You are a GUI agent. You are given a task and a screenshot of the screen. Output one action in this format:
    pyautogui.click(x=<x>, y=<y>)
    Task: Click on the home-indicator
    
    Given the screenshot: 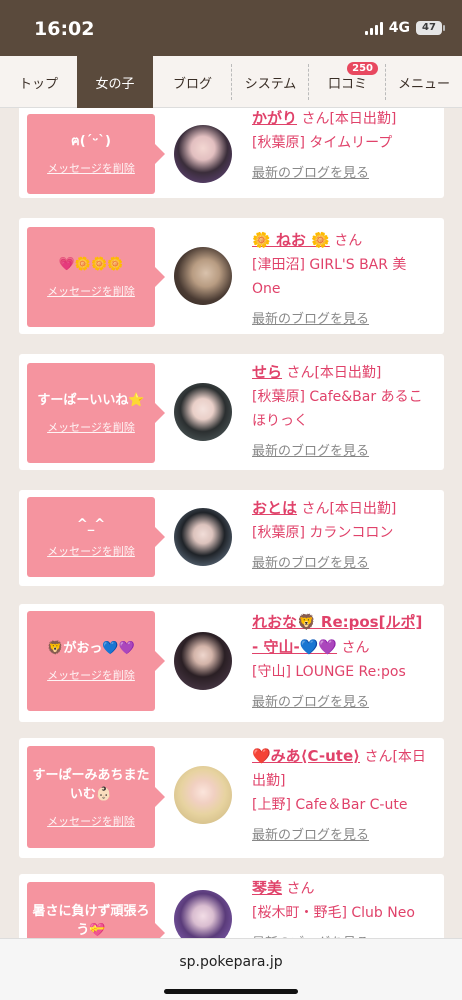 What is the action you would take?
    pyautogui.click(x=231, y=991)
    